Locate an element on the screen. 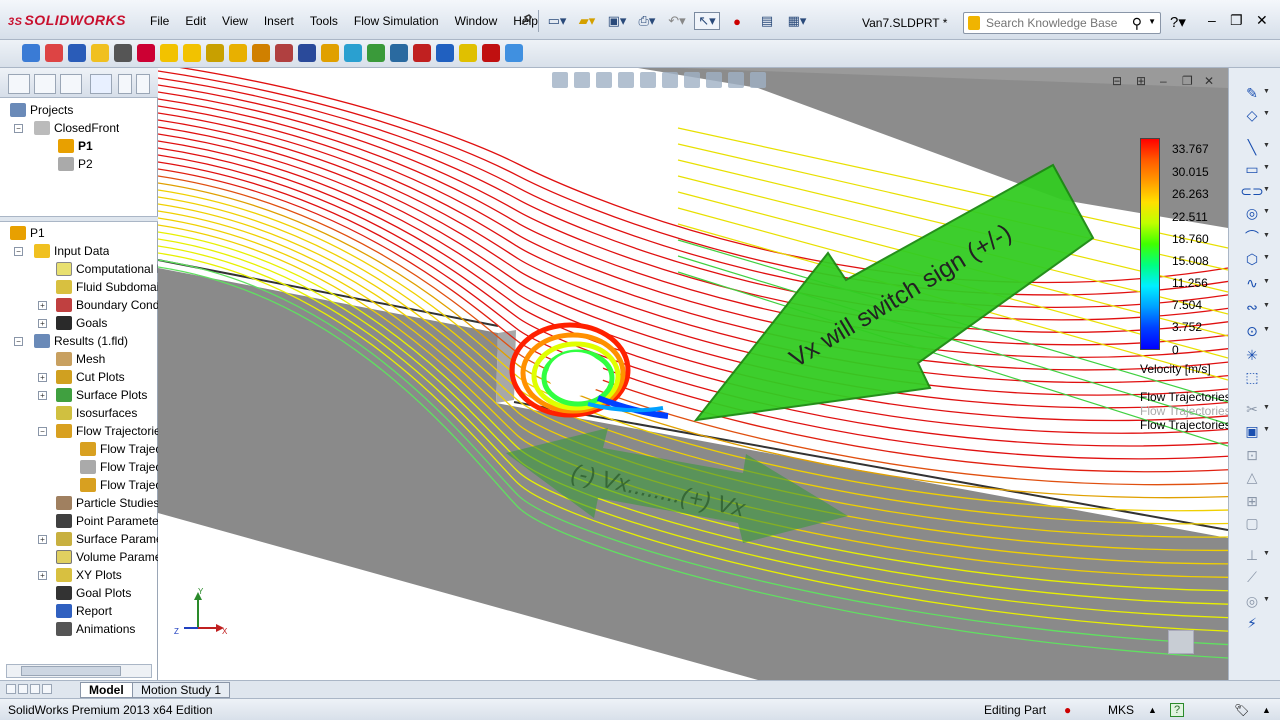 This screenshot has height=720, width=1280. repair-sketch-icon: ⟋ is located at coordinates (1252, 577).